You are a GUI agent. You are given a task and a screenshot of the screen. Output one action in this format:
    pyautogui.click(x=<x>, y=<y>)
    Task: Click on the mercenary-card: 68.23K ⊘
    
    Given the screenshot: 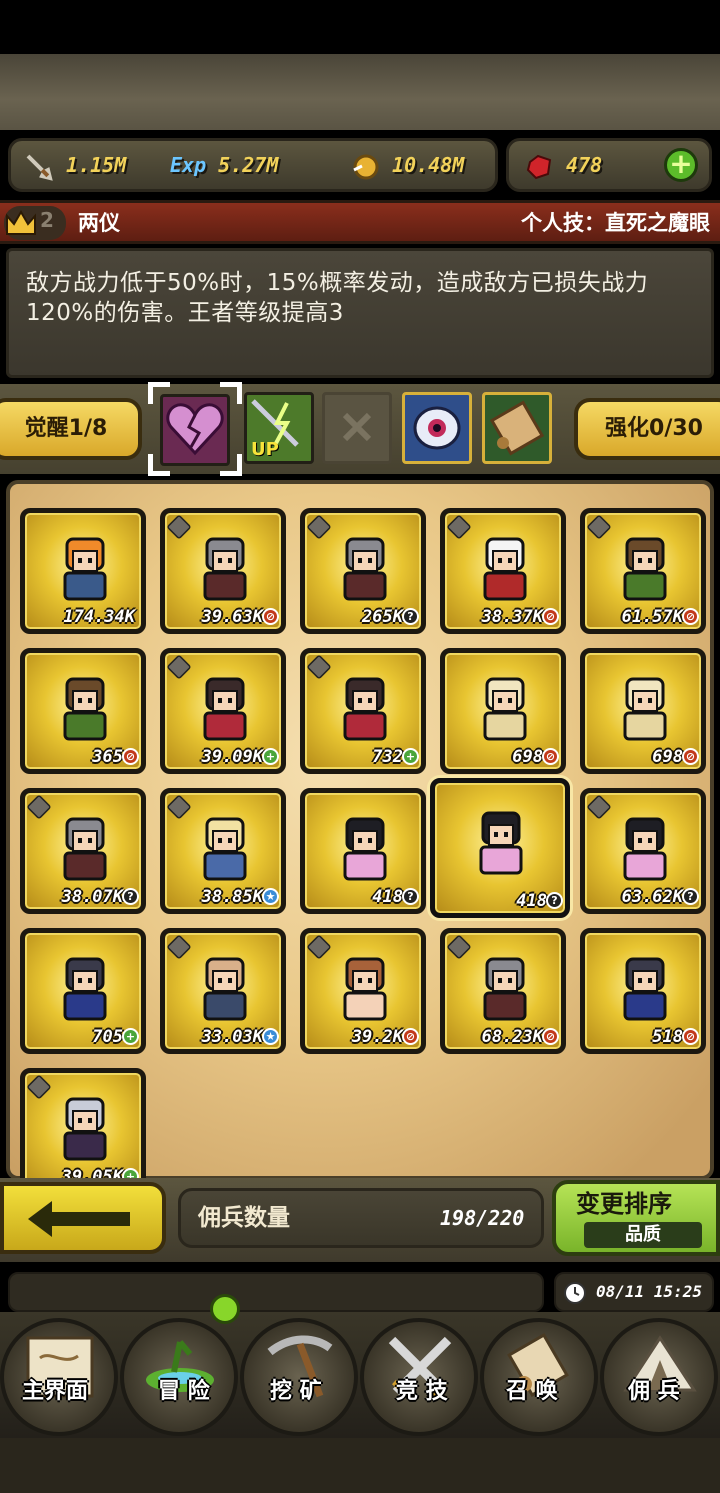 What is the action you would take?
    pyautogui.click(x=503, y=991)
    